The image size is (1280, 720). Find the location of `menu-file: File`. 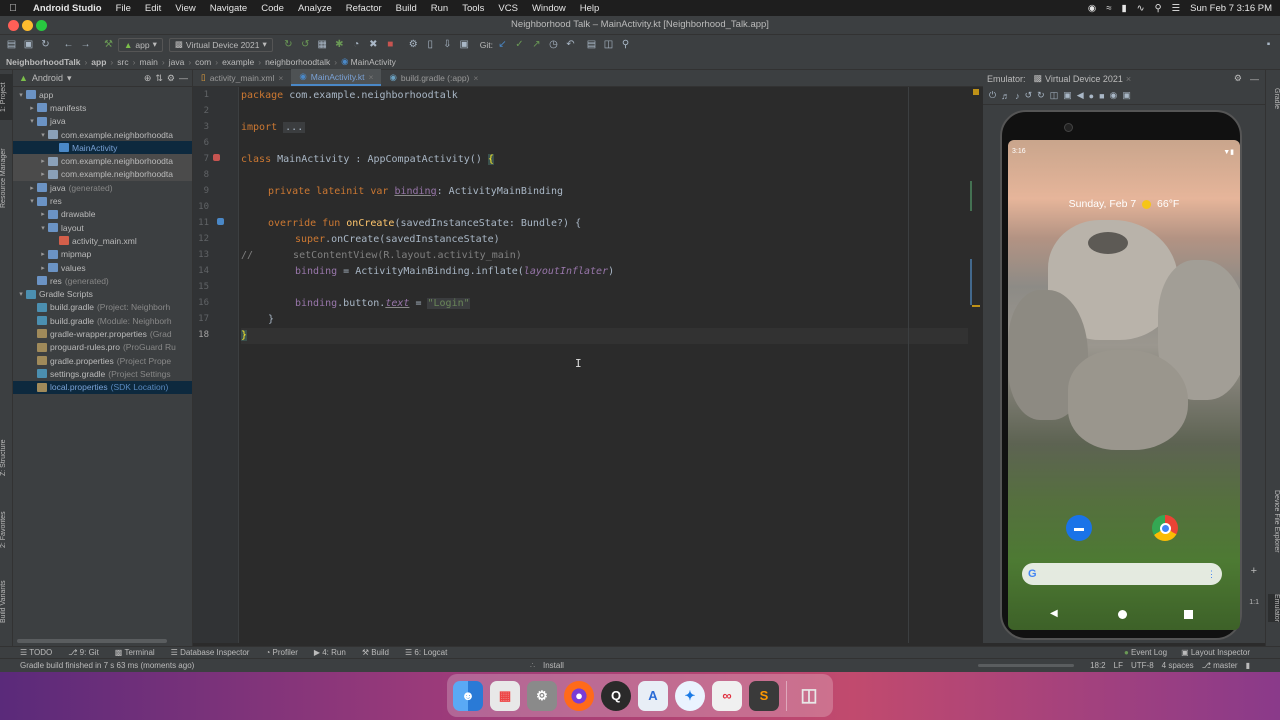

menu-file: File is located at coordinates (123, 8).